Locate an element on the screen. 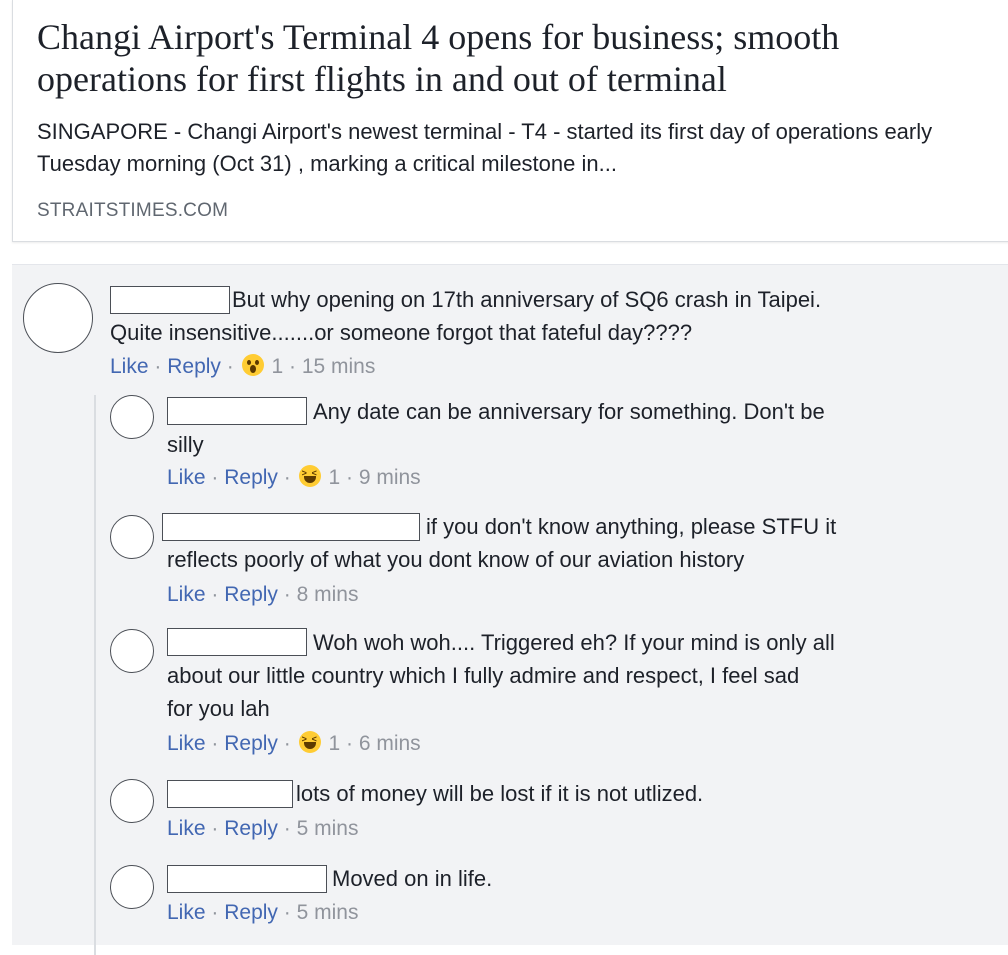  comment-time: 8 mins is located at coordinates (328, 594).